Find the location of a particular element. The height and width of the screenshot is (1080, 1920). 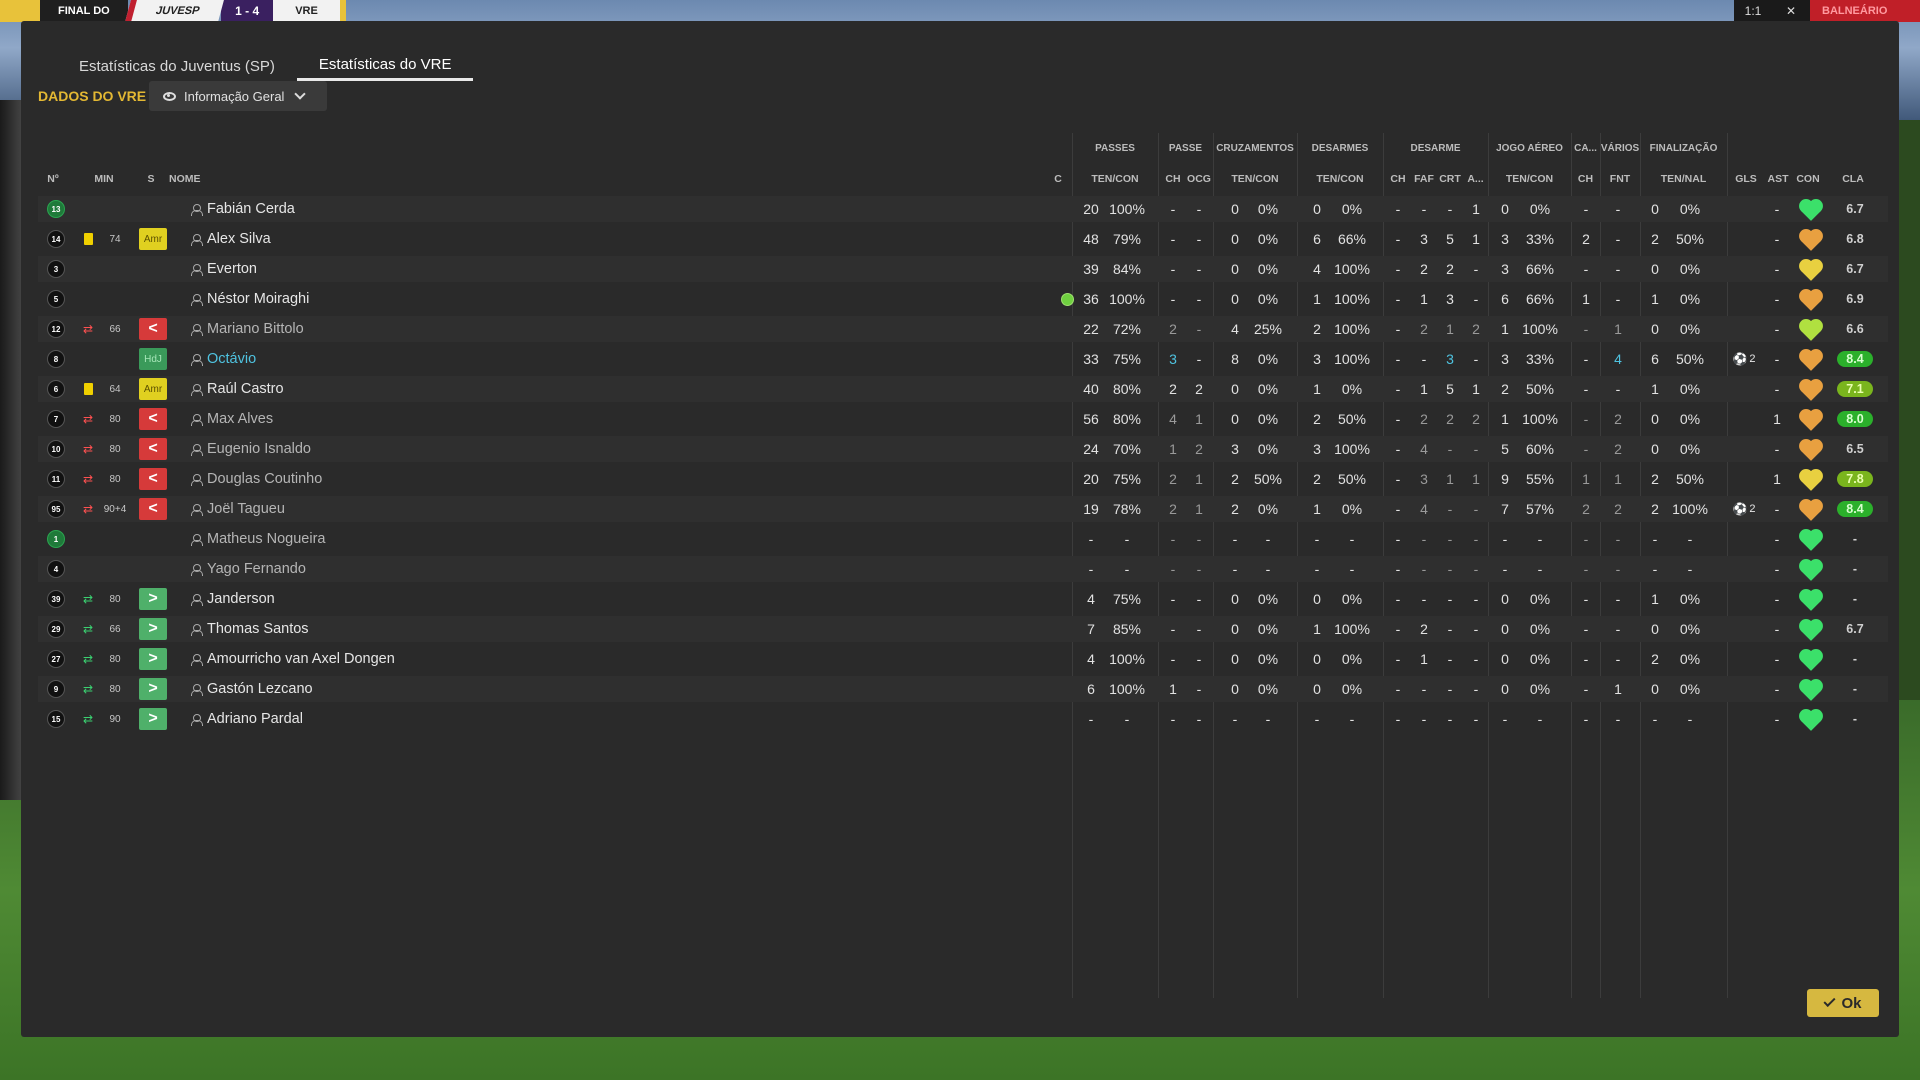

player-name: Matheus Nogueira is located at coordinates (266, 539).